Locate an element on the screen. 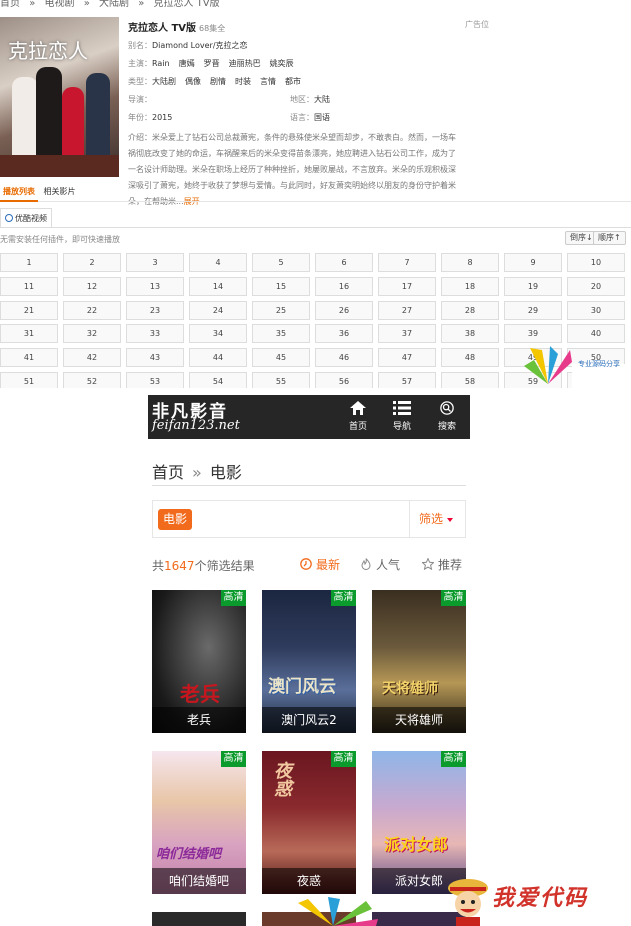 Image resolution: width=631 pixels, height=926 pixels. episode-button: 42 is located at coordinates (92, 358).